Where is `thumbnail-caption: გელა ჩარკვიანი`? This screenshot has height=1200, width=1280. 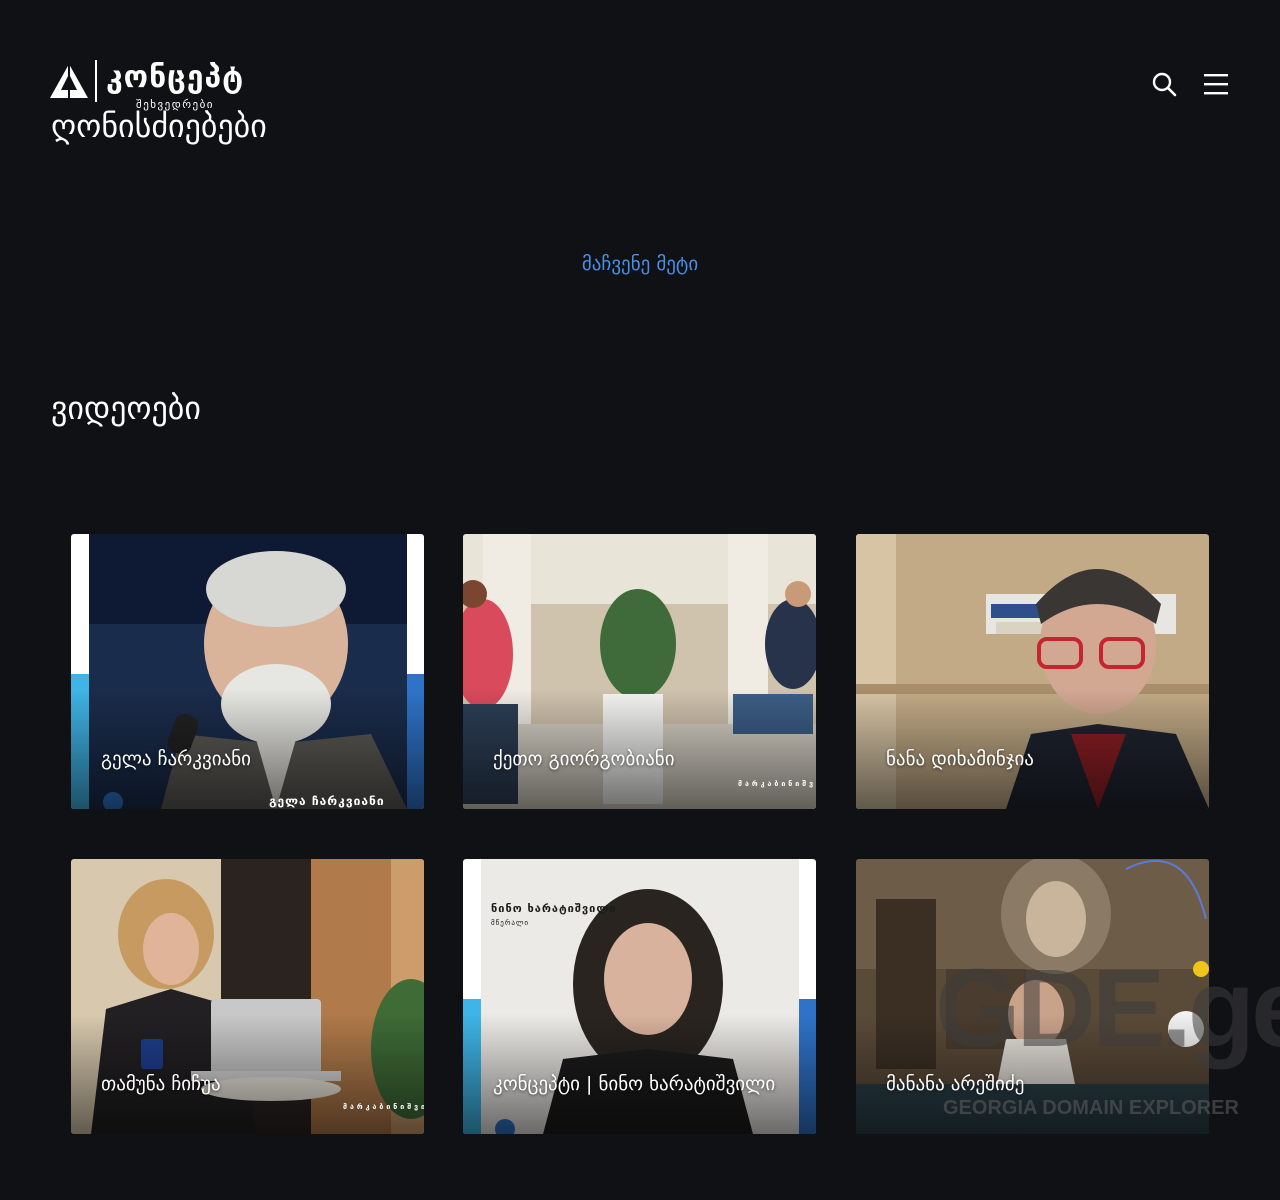 thumbnail-caption: გელა ჩარკვიანი is located at coordinates (327, 801).